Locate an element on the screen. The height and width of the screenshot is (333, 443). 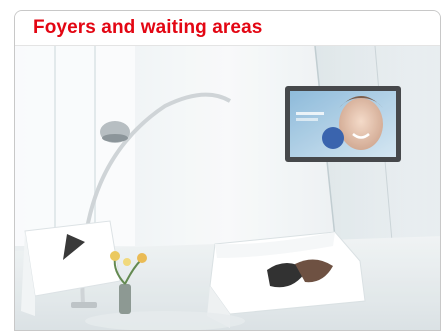
section-title: Foyers and waiting areas is located at coordinates (148, 27).